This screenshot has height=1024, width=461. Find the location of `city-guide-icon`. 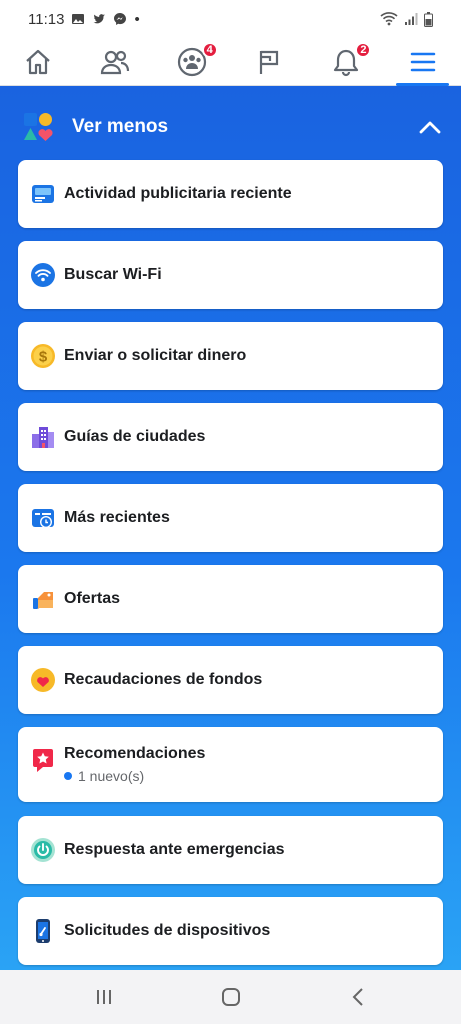

city-guide-icon is located at coordinates (43, 437).